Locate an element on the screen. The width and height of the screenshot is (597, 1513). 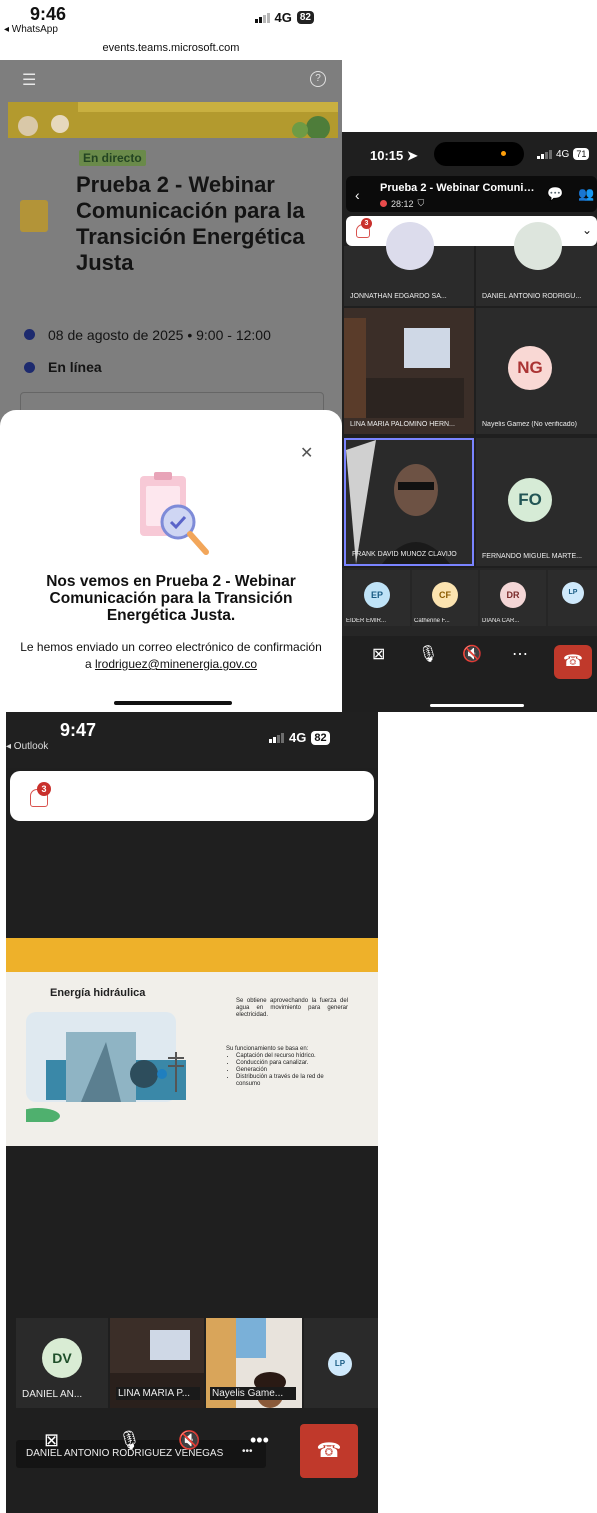
person-video is located at coordinates (409, 502).